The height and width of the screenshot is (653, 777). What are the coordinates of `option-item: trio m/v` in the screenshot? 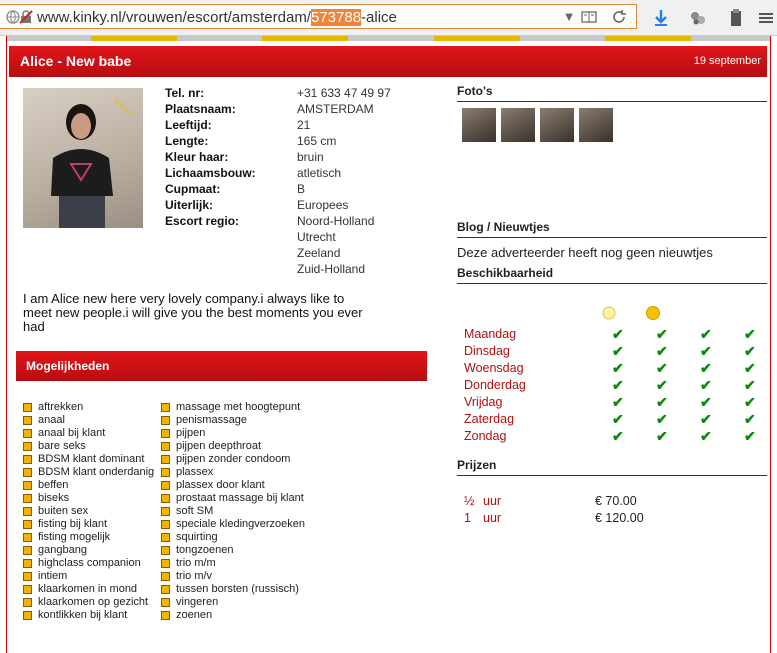 It's located at (233, 576).